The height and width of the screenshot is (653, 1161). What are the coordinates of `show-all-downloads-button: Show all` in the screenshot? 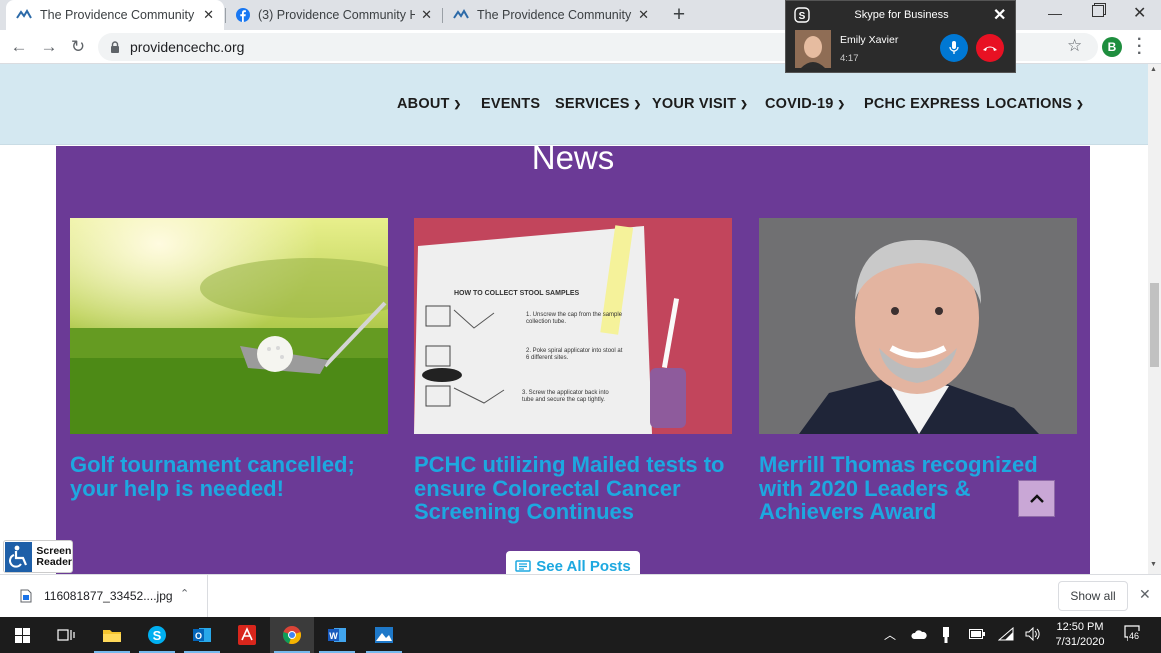 It's located at (1093, 596).